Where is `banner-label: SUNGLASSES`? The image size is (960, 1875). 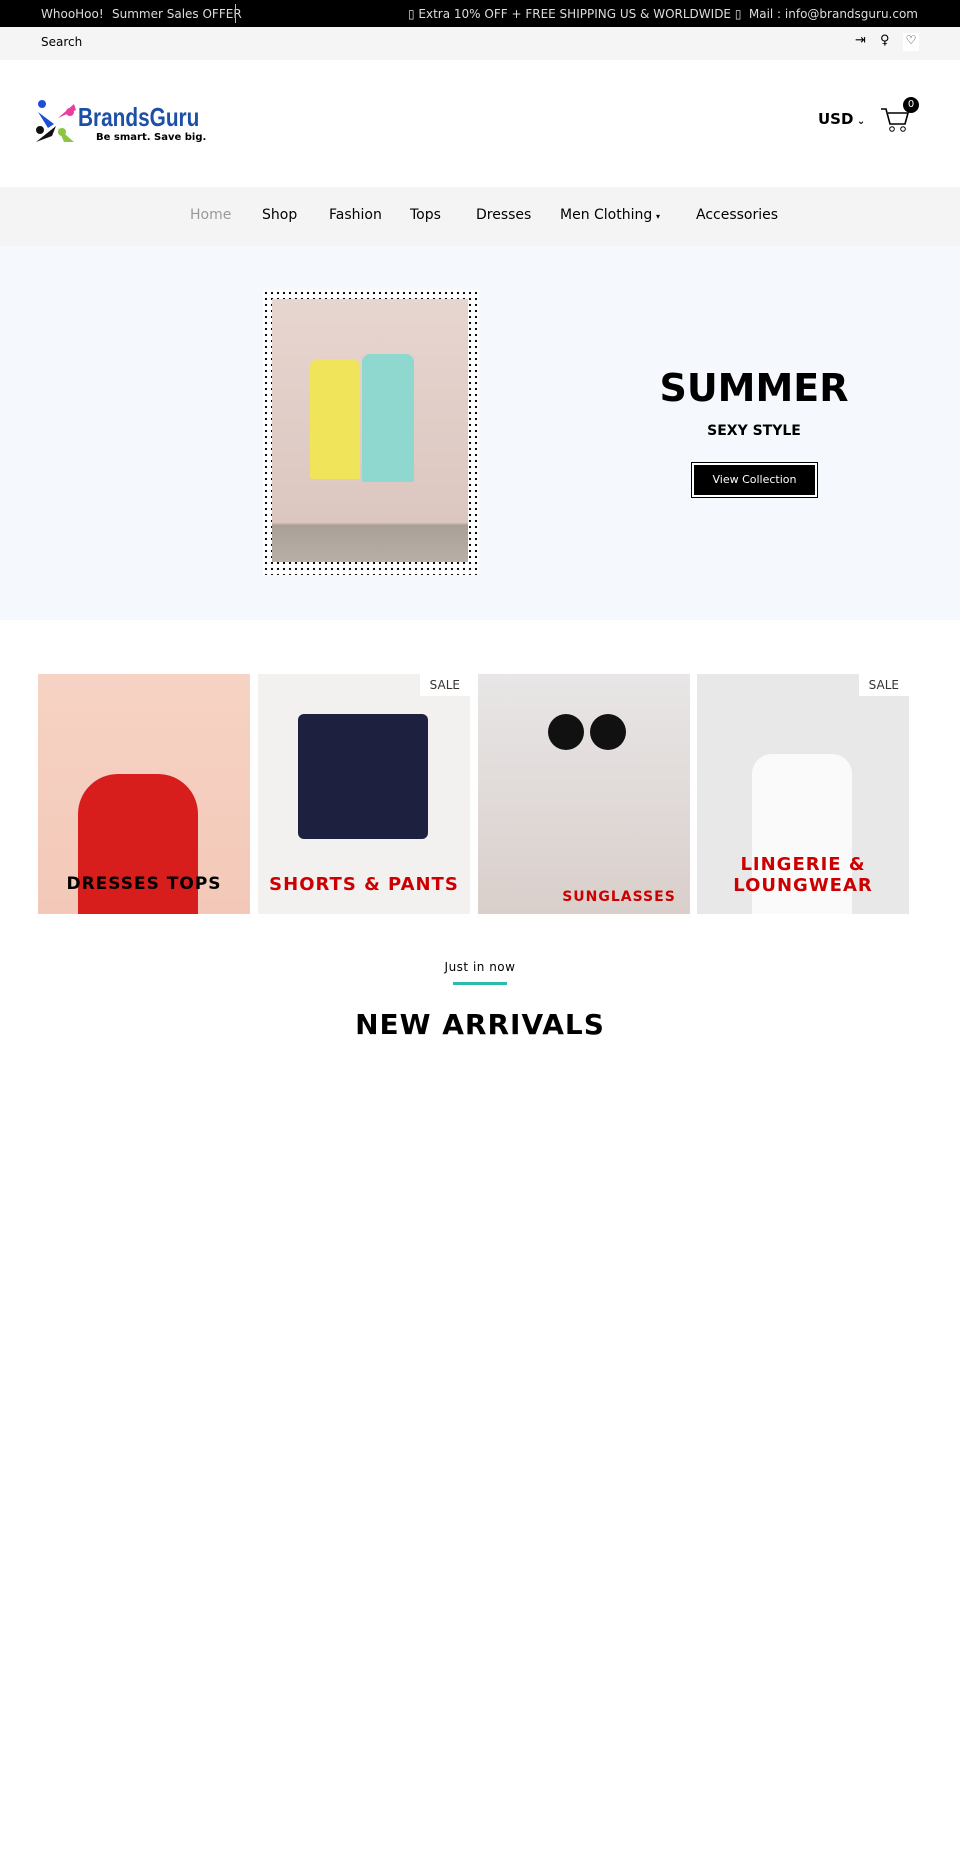
banner-label: SUNGLASSES is located at coordinates (619, 897).